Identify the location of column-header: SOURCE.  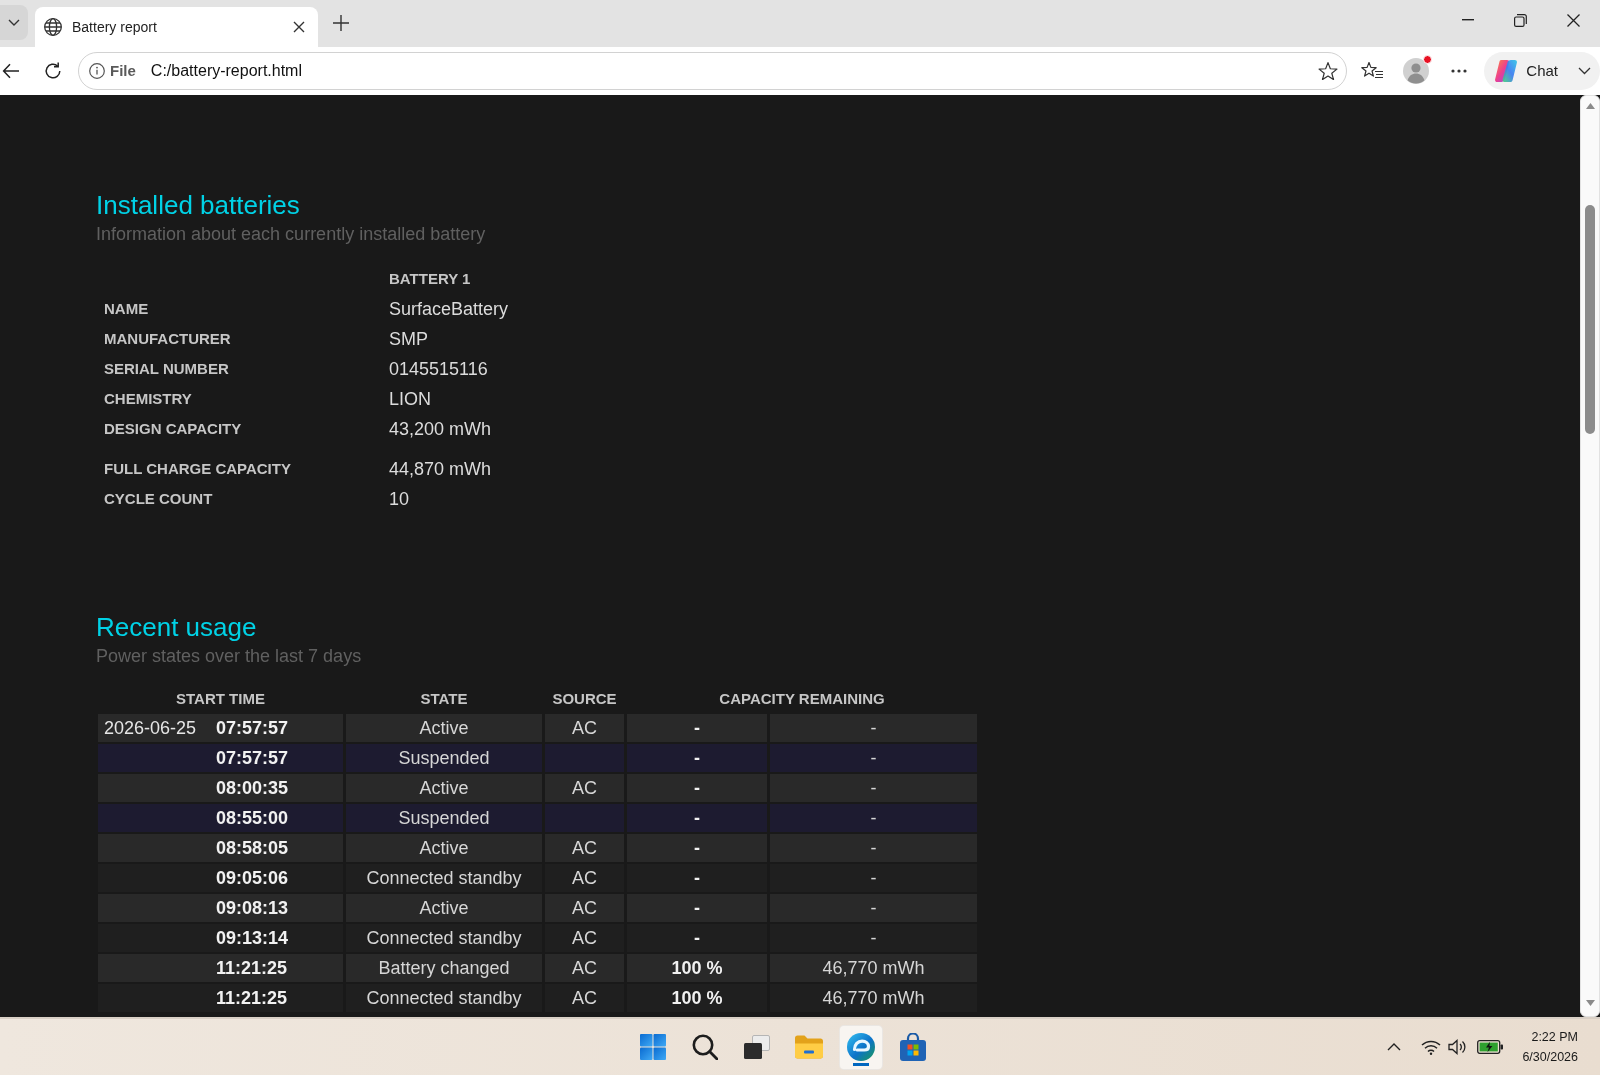
(584, 698).